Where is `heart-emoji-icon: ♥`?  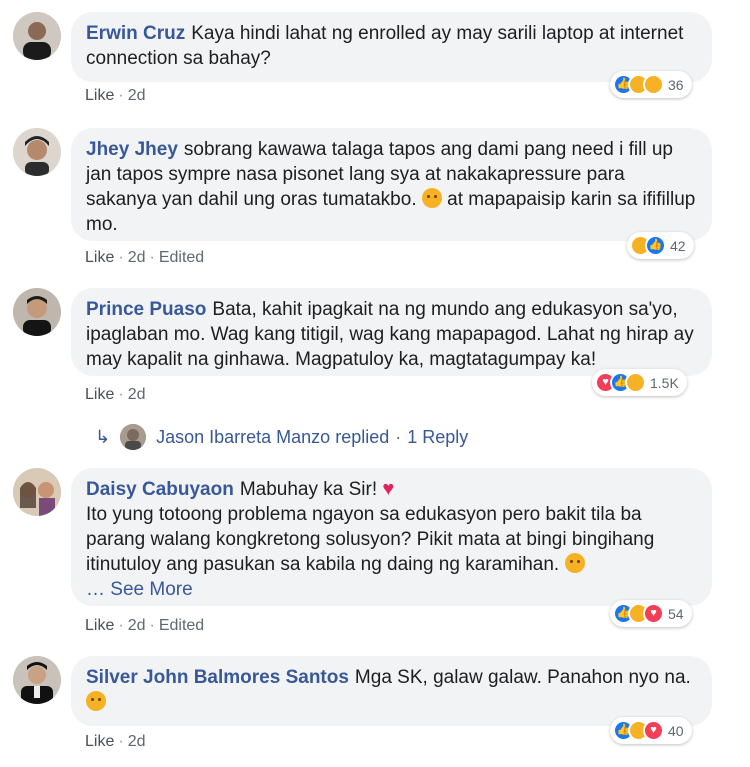
heart-emoji-icon: ♥ is located at coordinates (388, 489).